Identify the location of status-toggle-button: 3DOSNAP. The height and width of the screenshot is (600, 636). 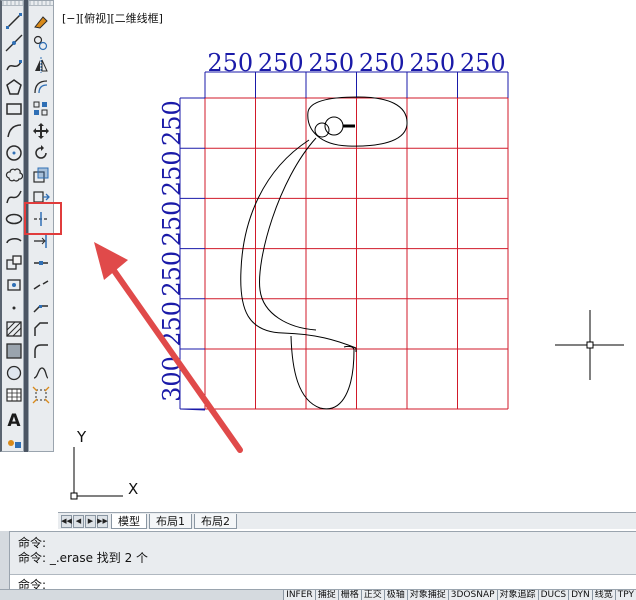
(472, 595).